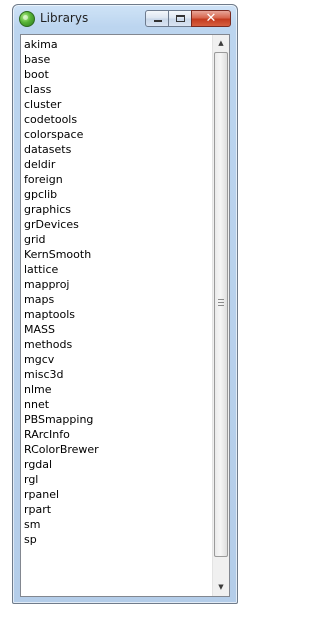 The height and width of the screenshot is (619, 320). What do you see at coordinates (117, 299) in the screenshot?
I see `list-item: maps` at bounding box center [117, 299].